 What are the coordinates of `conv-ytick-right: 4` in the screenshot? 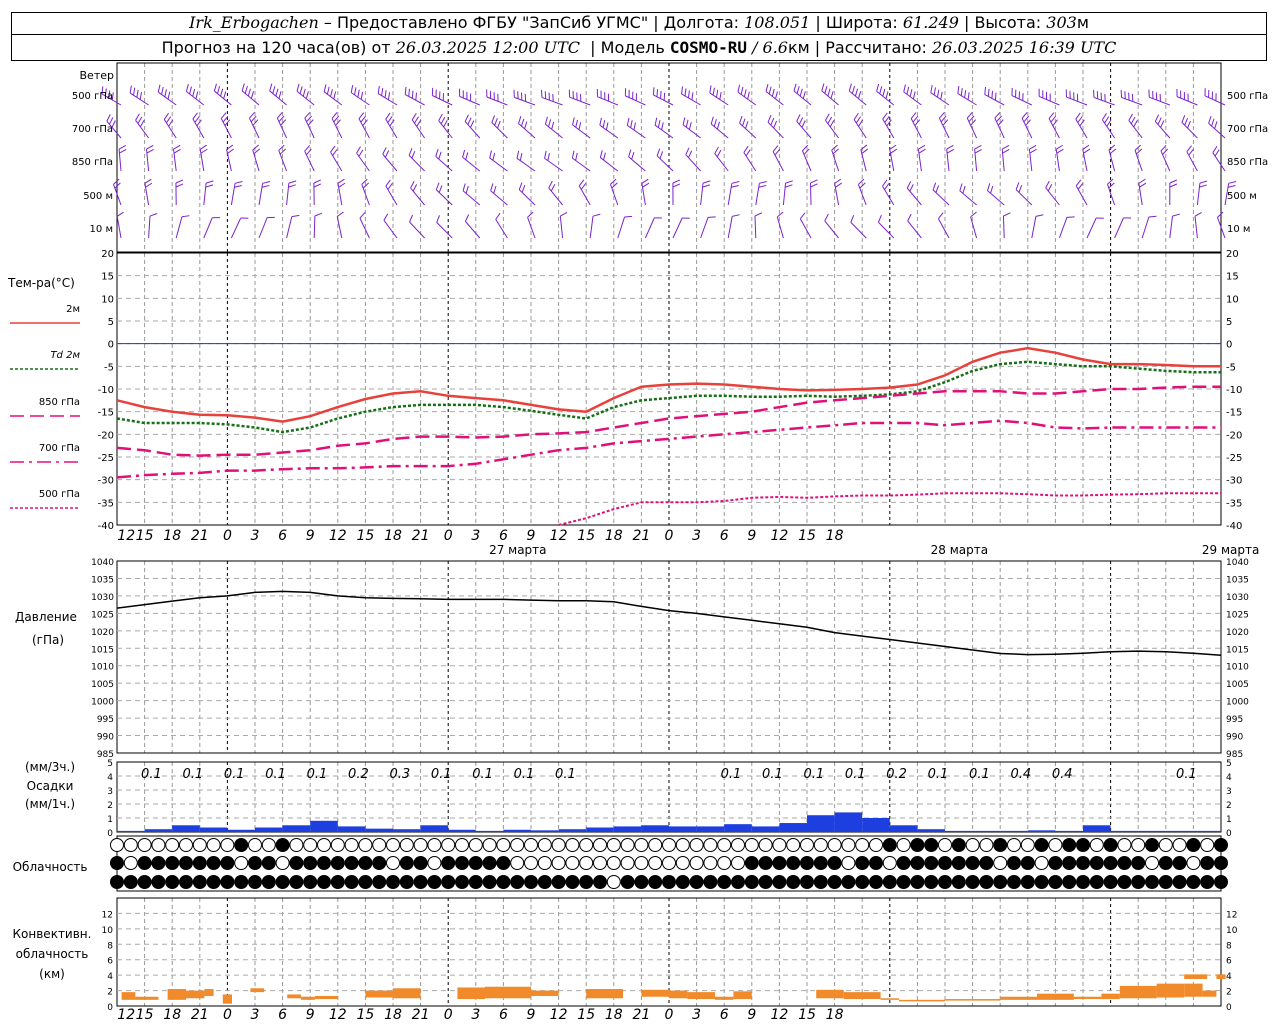 It's located at (1229, 977).